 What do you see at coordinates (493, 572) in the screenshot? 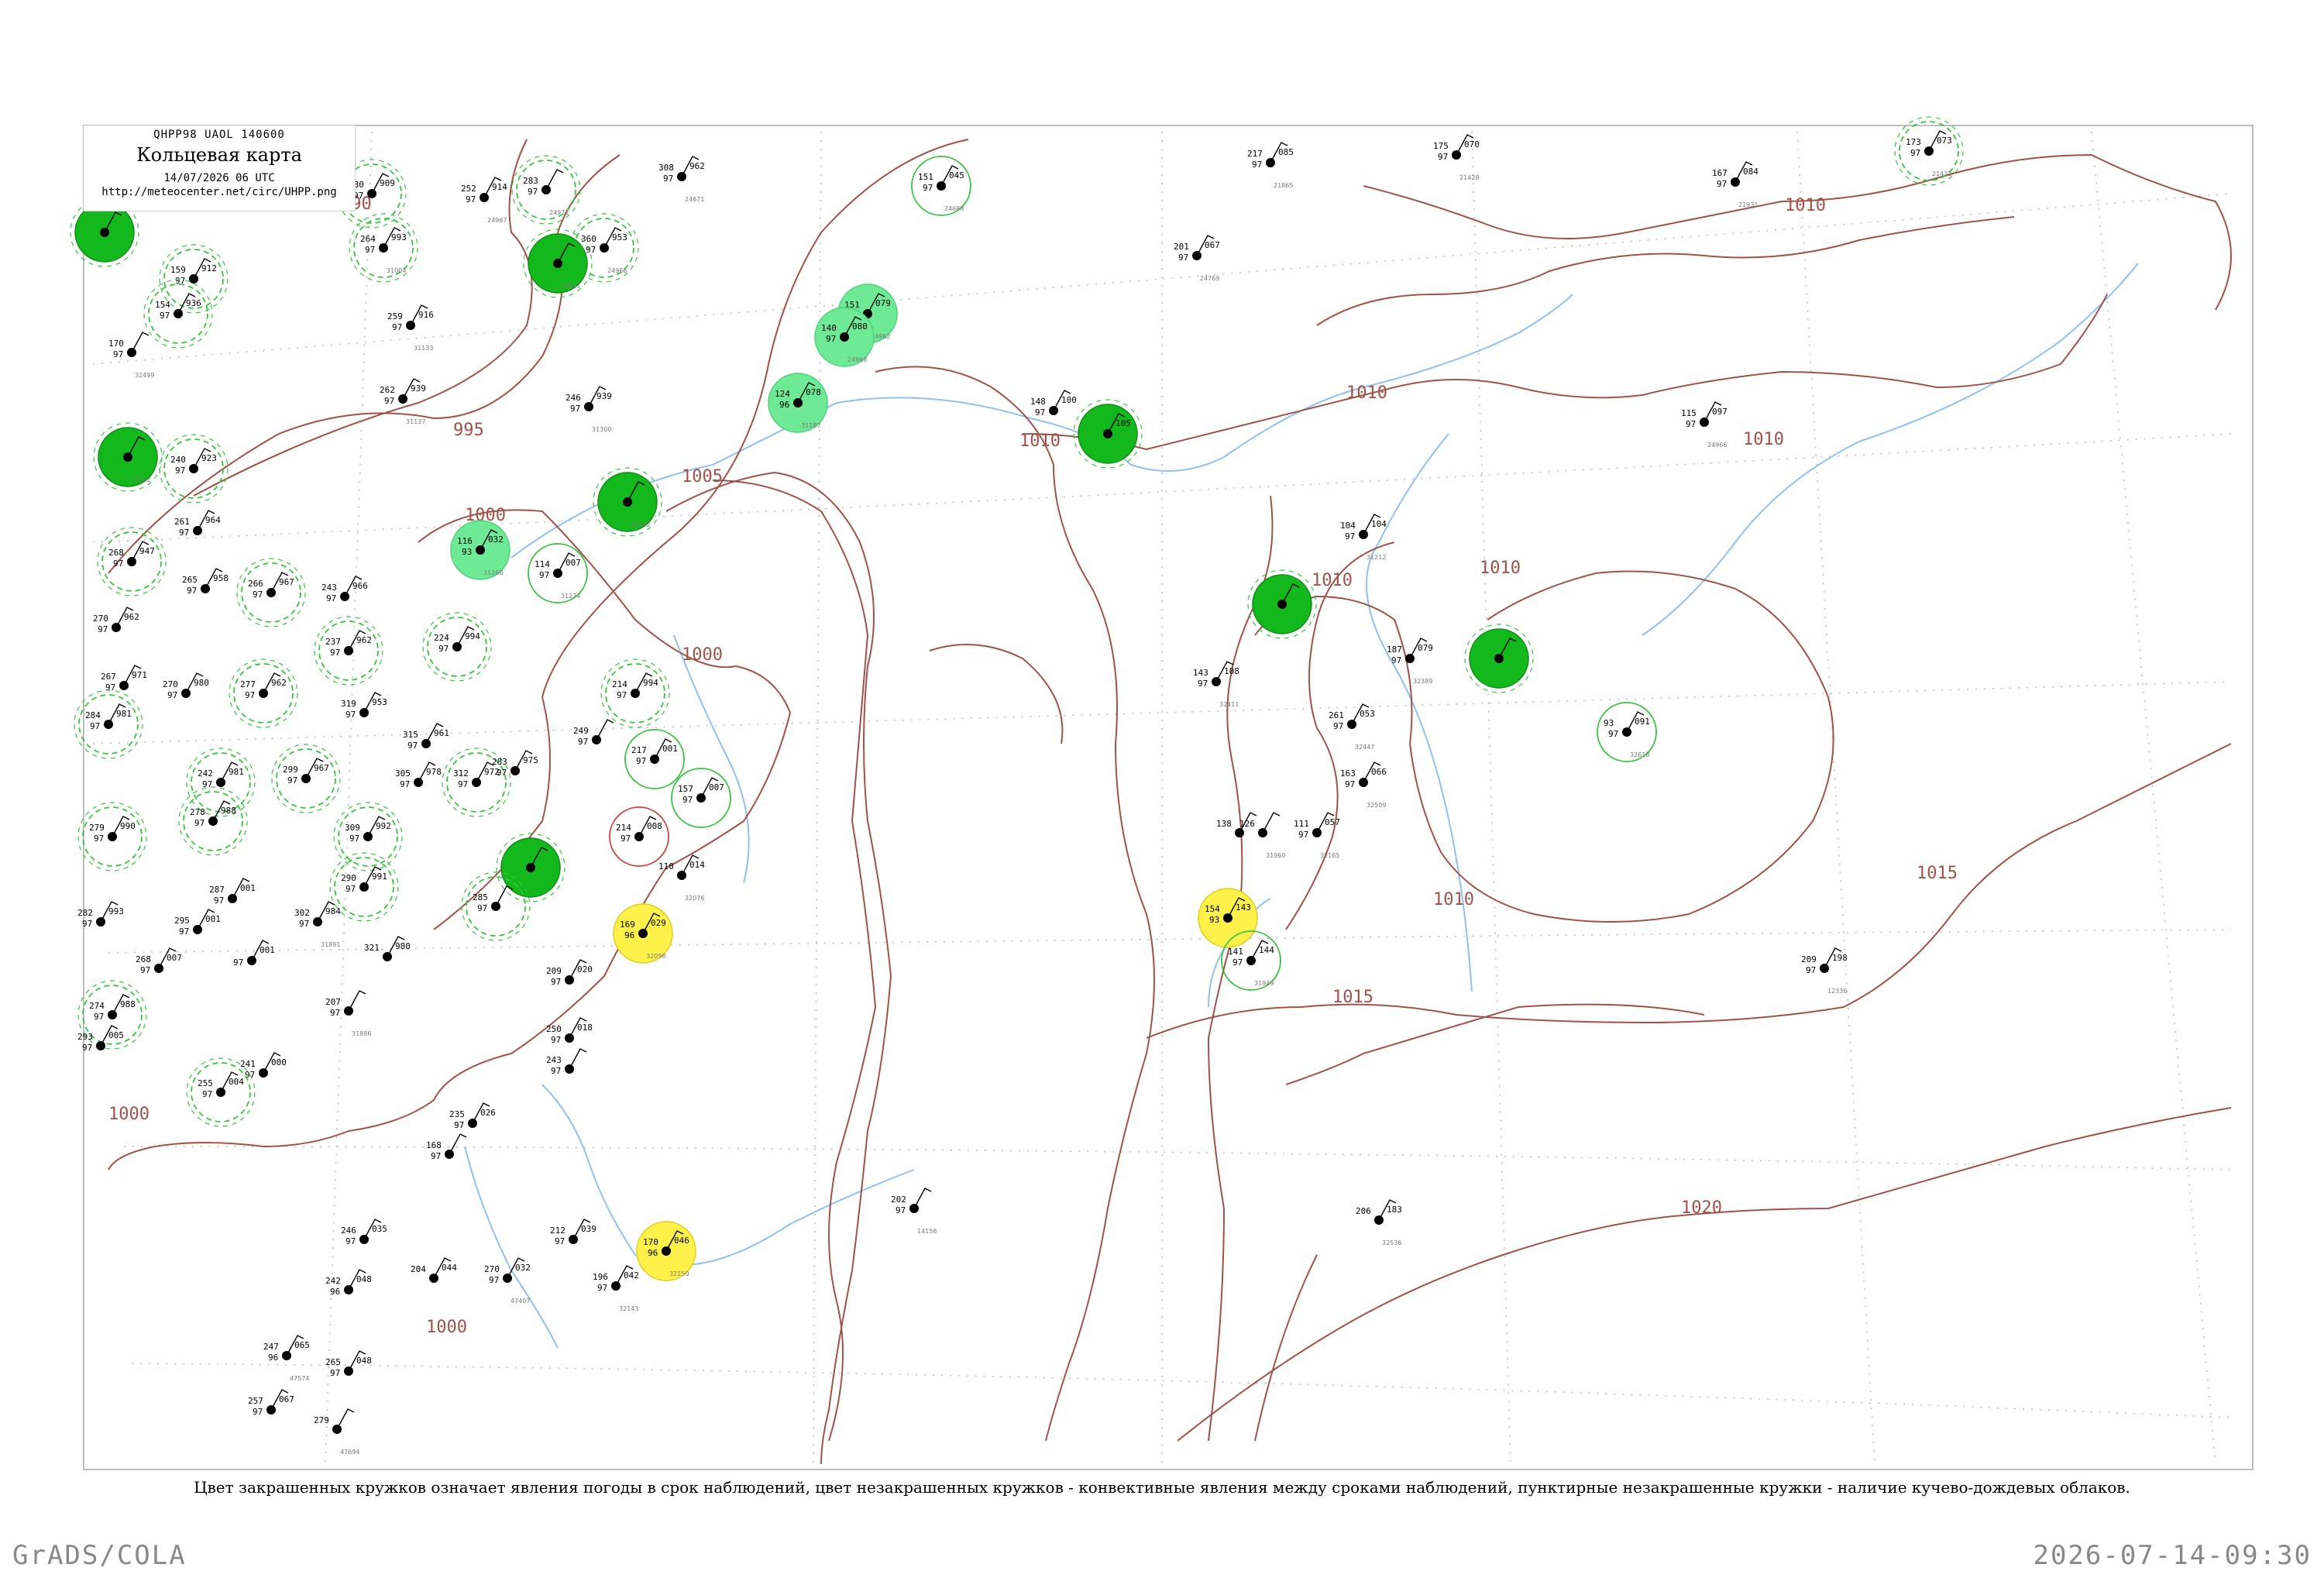
I see `station-index: 31268` at bounding box center [493, 572].